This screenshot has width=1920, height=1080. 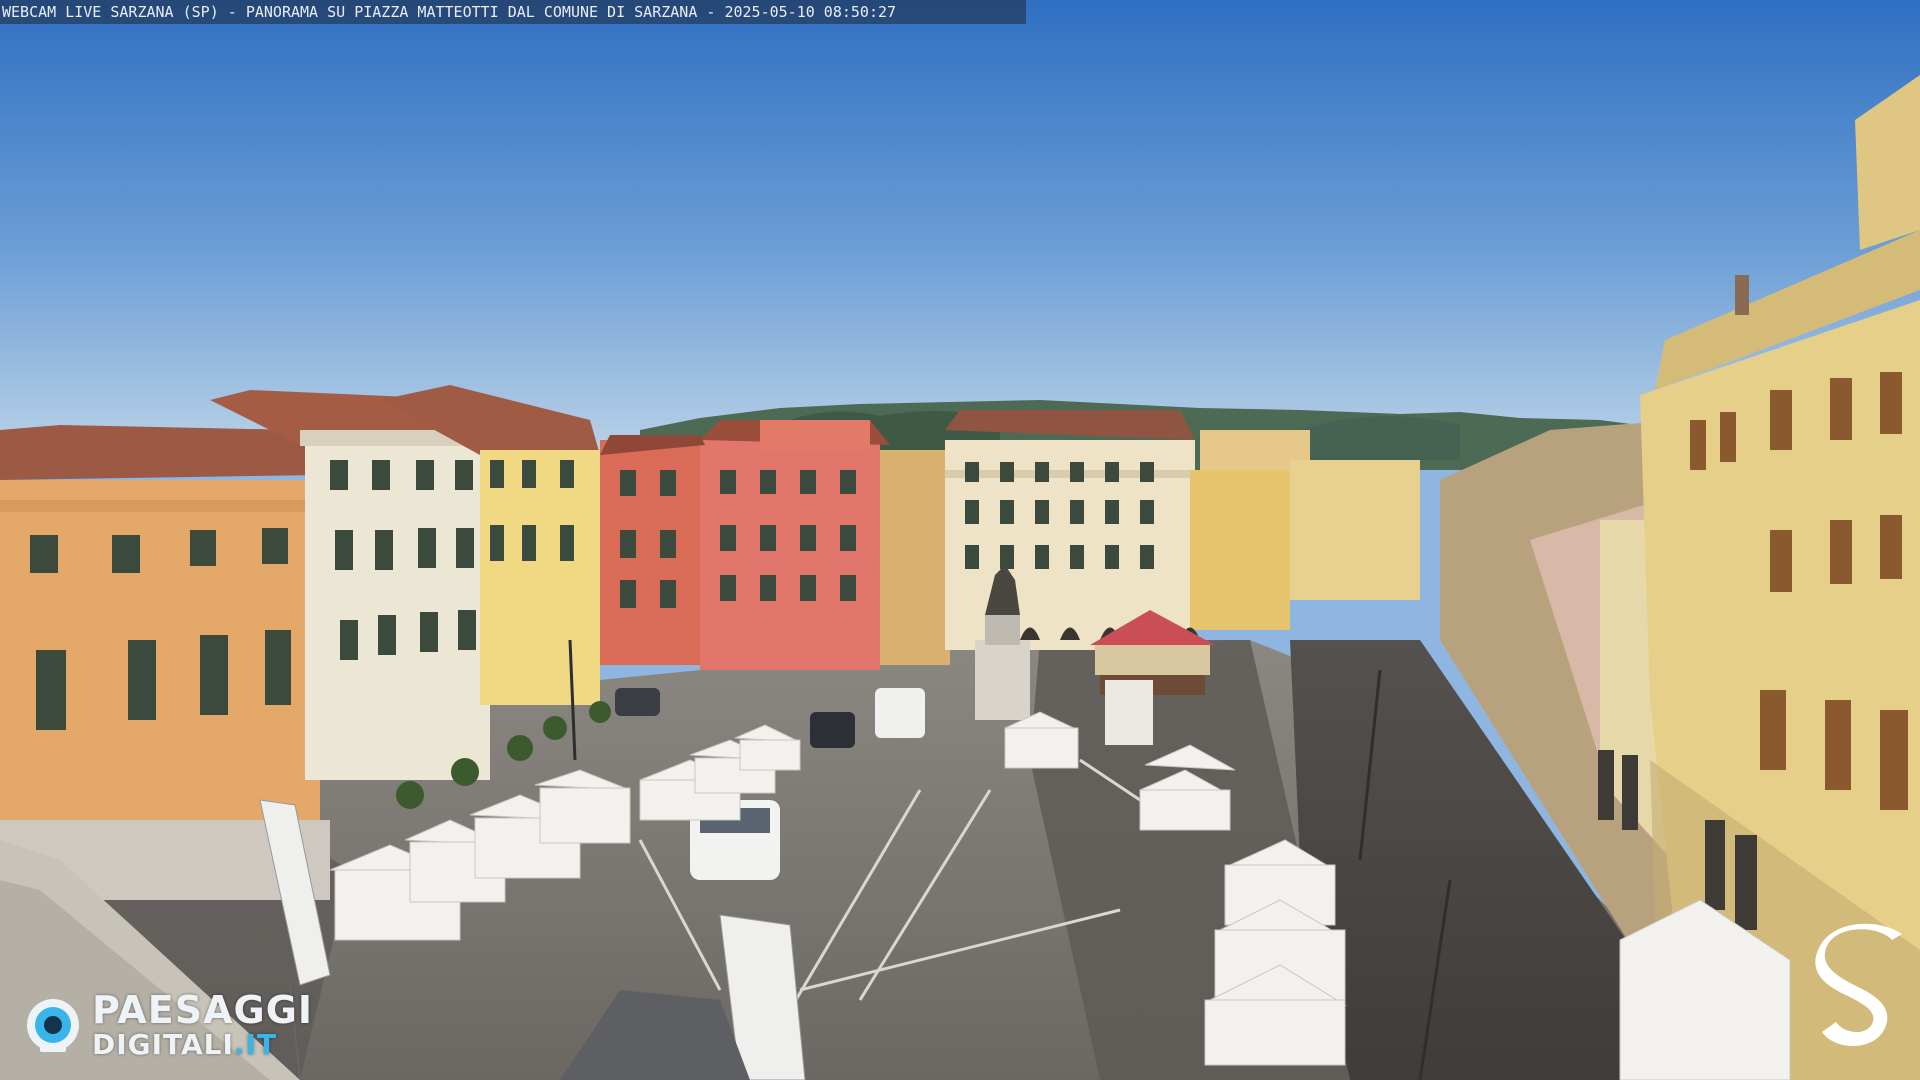 I want to click on brand-bottom-text: DIGITALI.IT, so click(x=184, y=1044).